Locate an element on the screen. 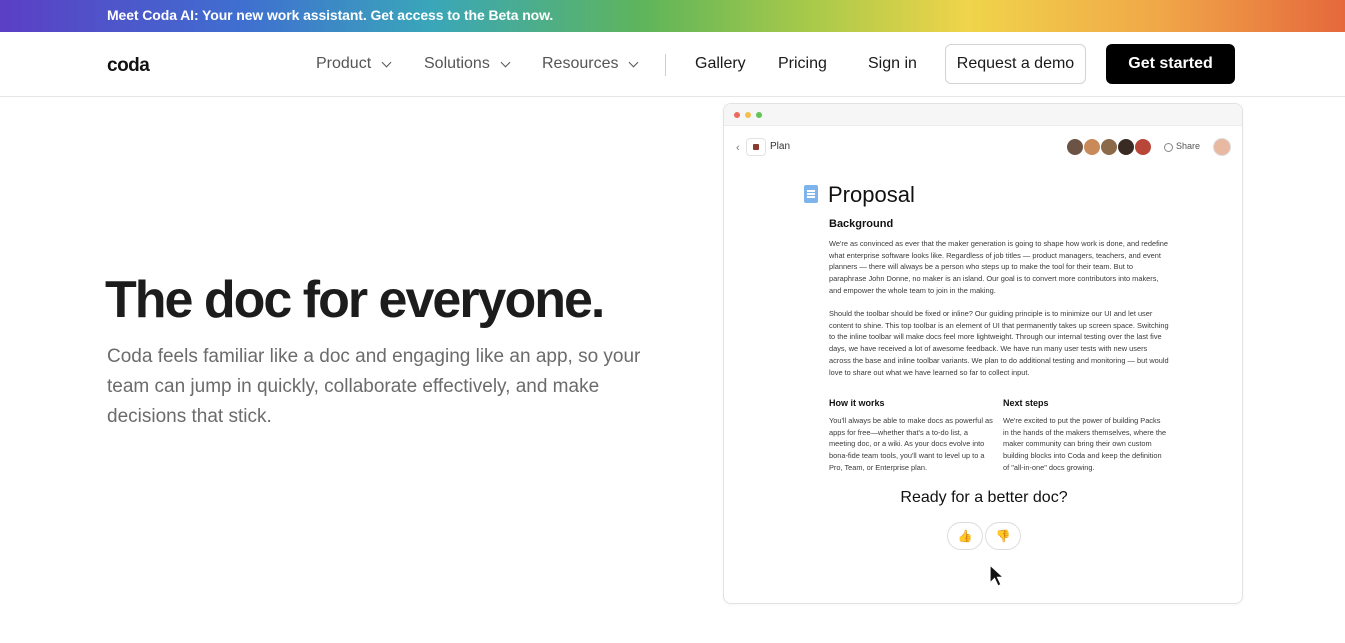 Image resolution: width=1345 pixels, height=643 pixels. nav-menu-resources-label: Resources is located at coordinates (580, 63).